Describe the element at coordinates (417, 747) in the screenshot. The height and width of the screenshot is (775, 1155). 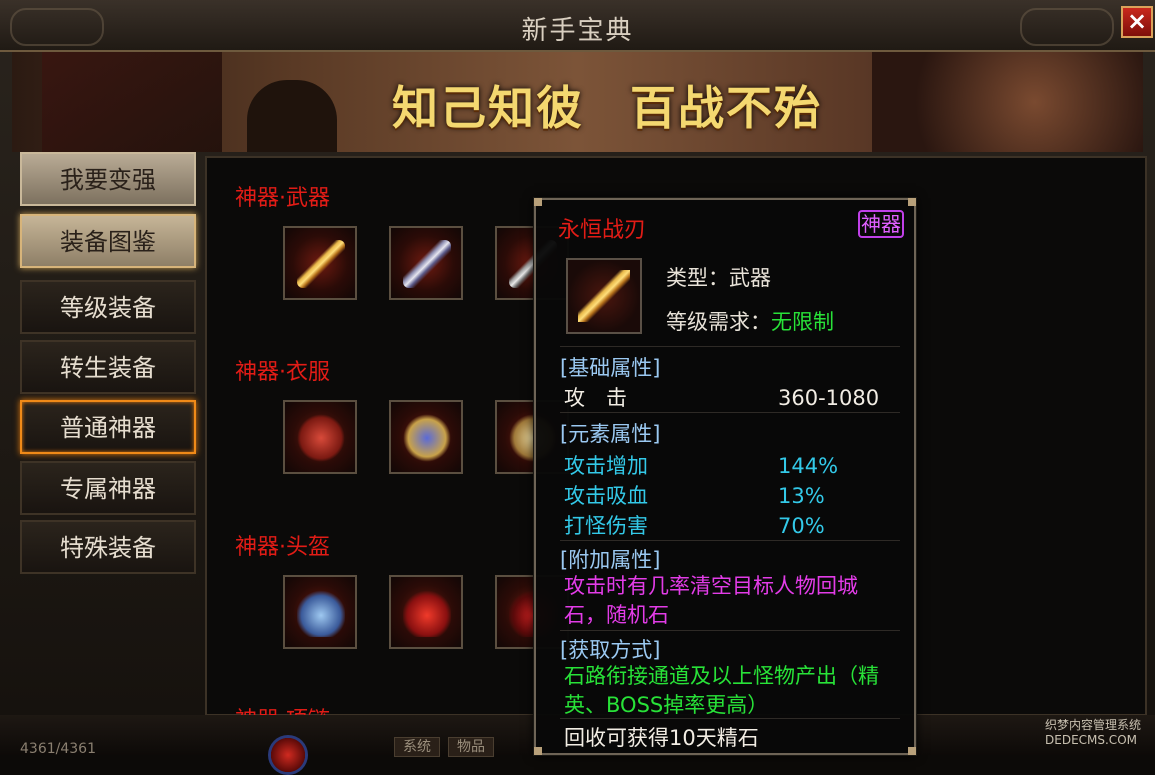
I see `tab-system: 系统` at that location.